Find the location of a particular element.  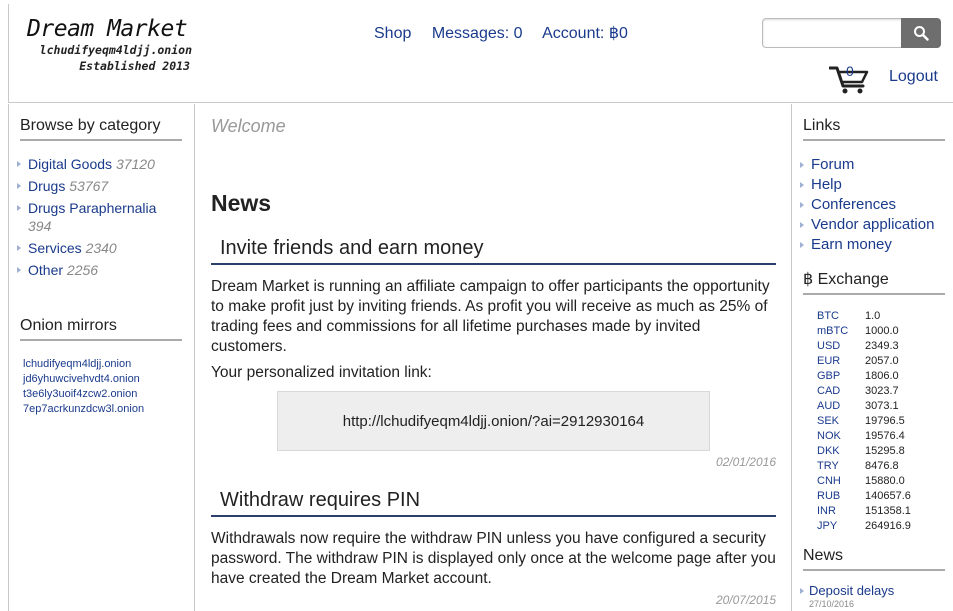

category-label: Other is located at coordinates (45, 270).